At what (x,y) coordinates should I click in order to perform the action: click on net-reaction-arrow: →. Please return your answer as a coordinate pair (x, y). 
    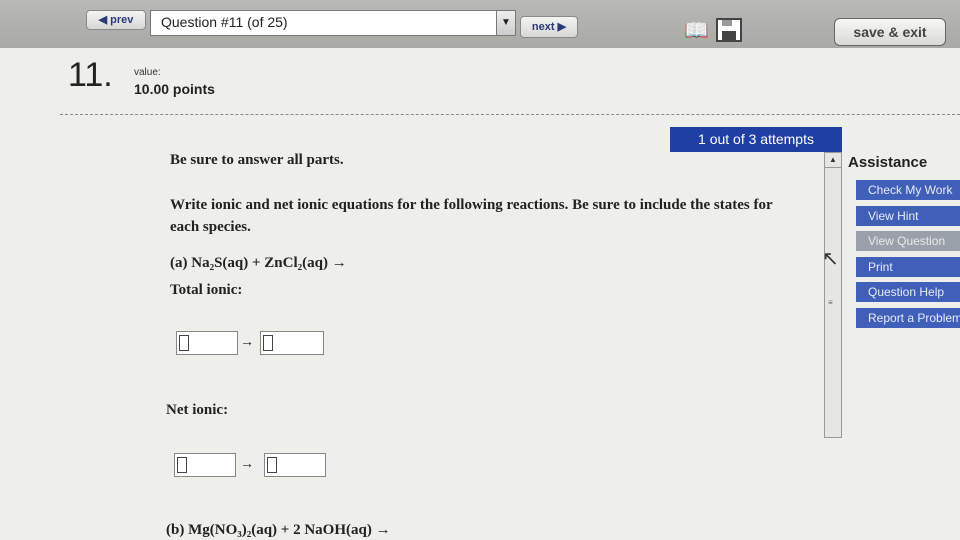
    Looking at the image, I should click on (247, 463).